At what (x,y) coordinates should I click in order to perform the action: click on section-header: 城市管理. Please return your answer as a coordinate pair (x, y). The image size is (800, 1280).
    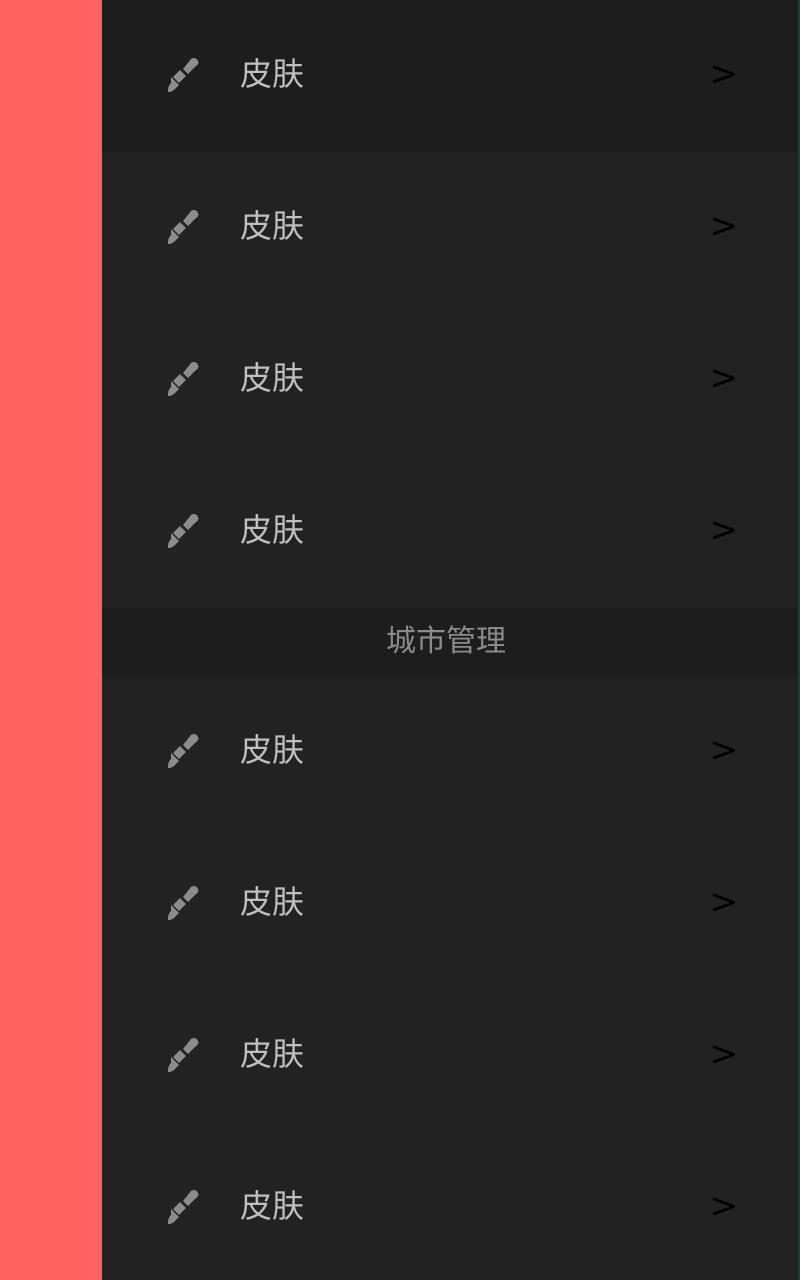
    Looking at the image, I should click on (450, 642).